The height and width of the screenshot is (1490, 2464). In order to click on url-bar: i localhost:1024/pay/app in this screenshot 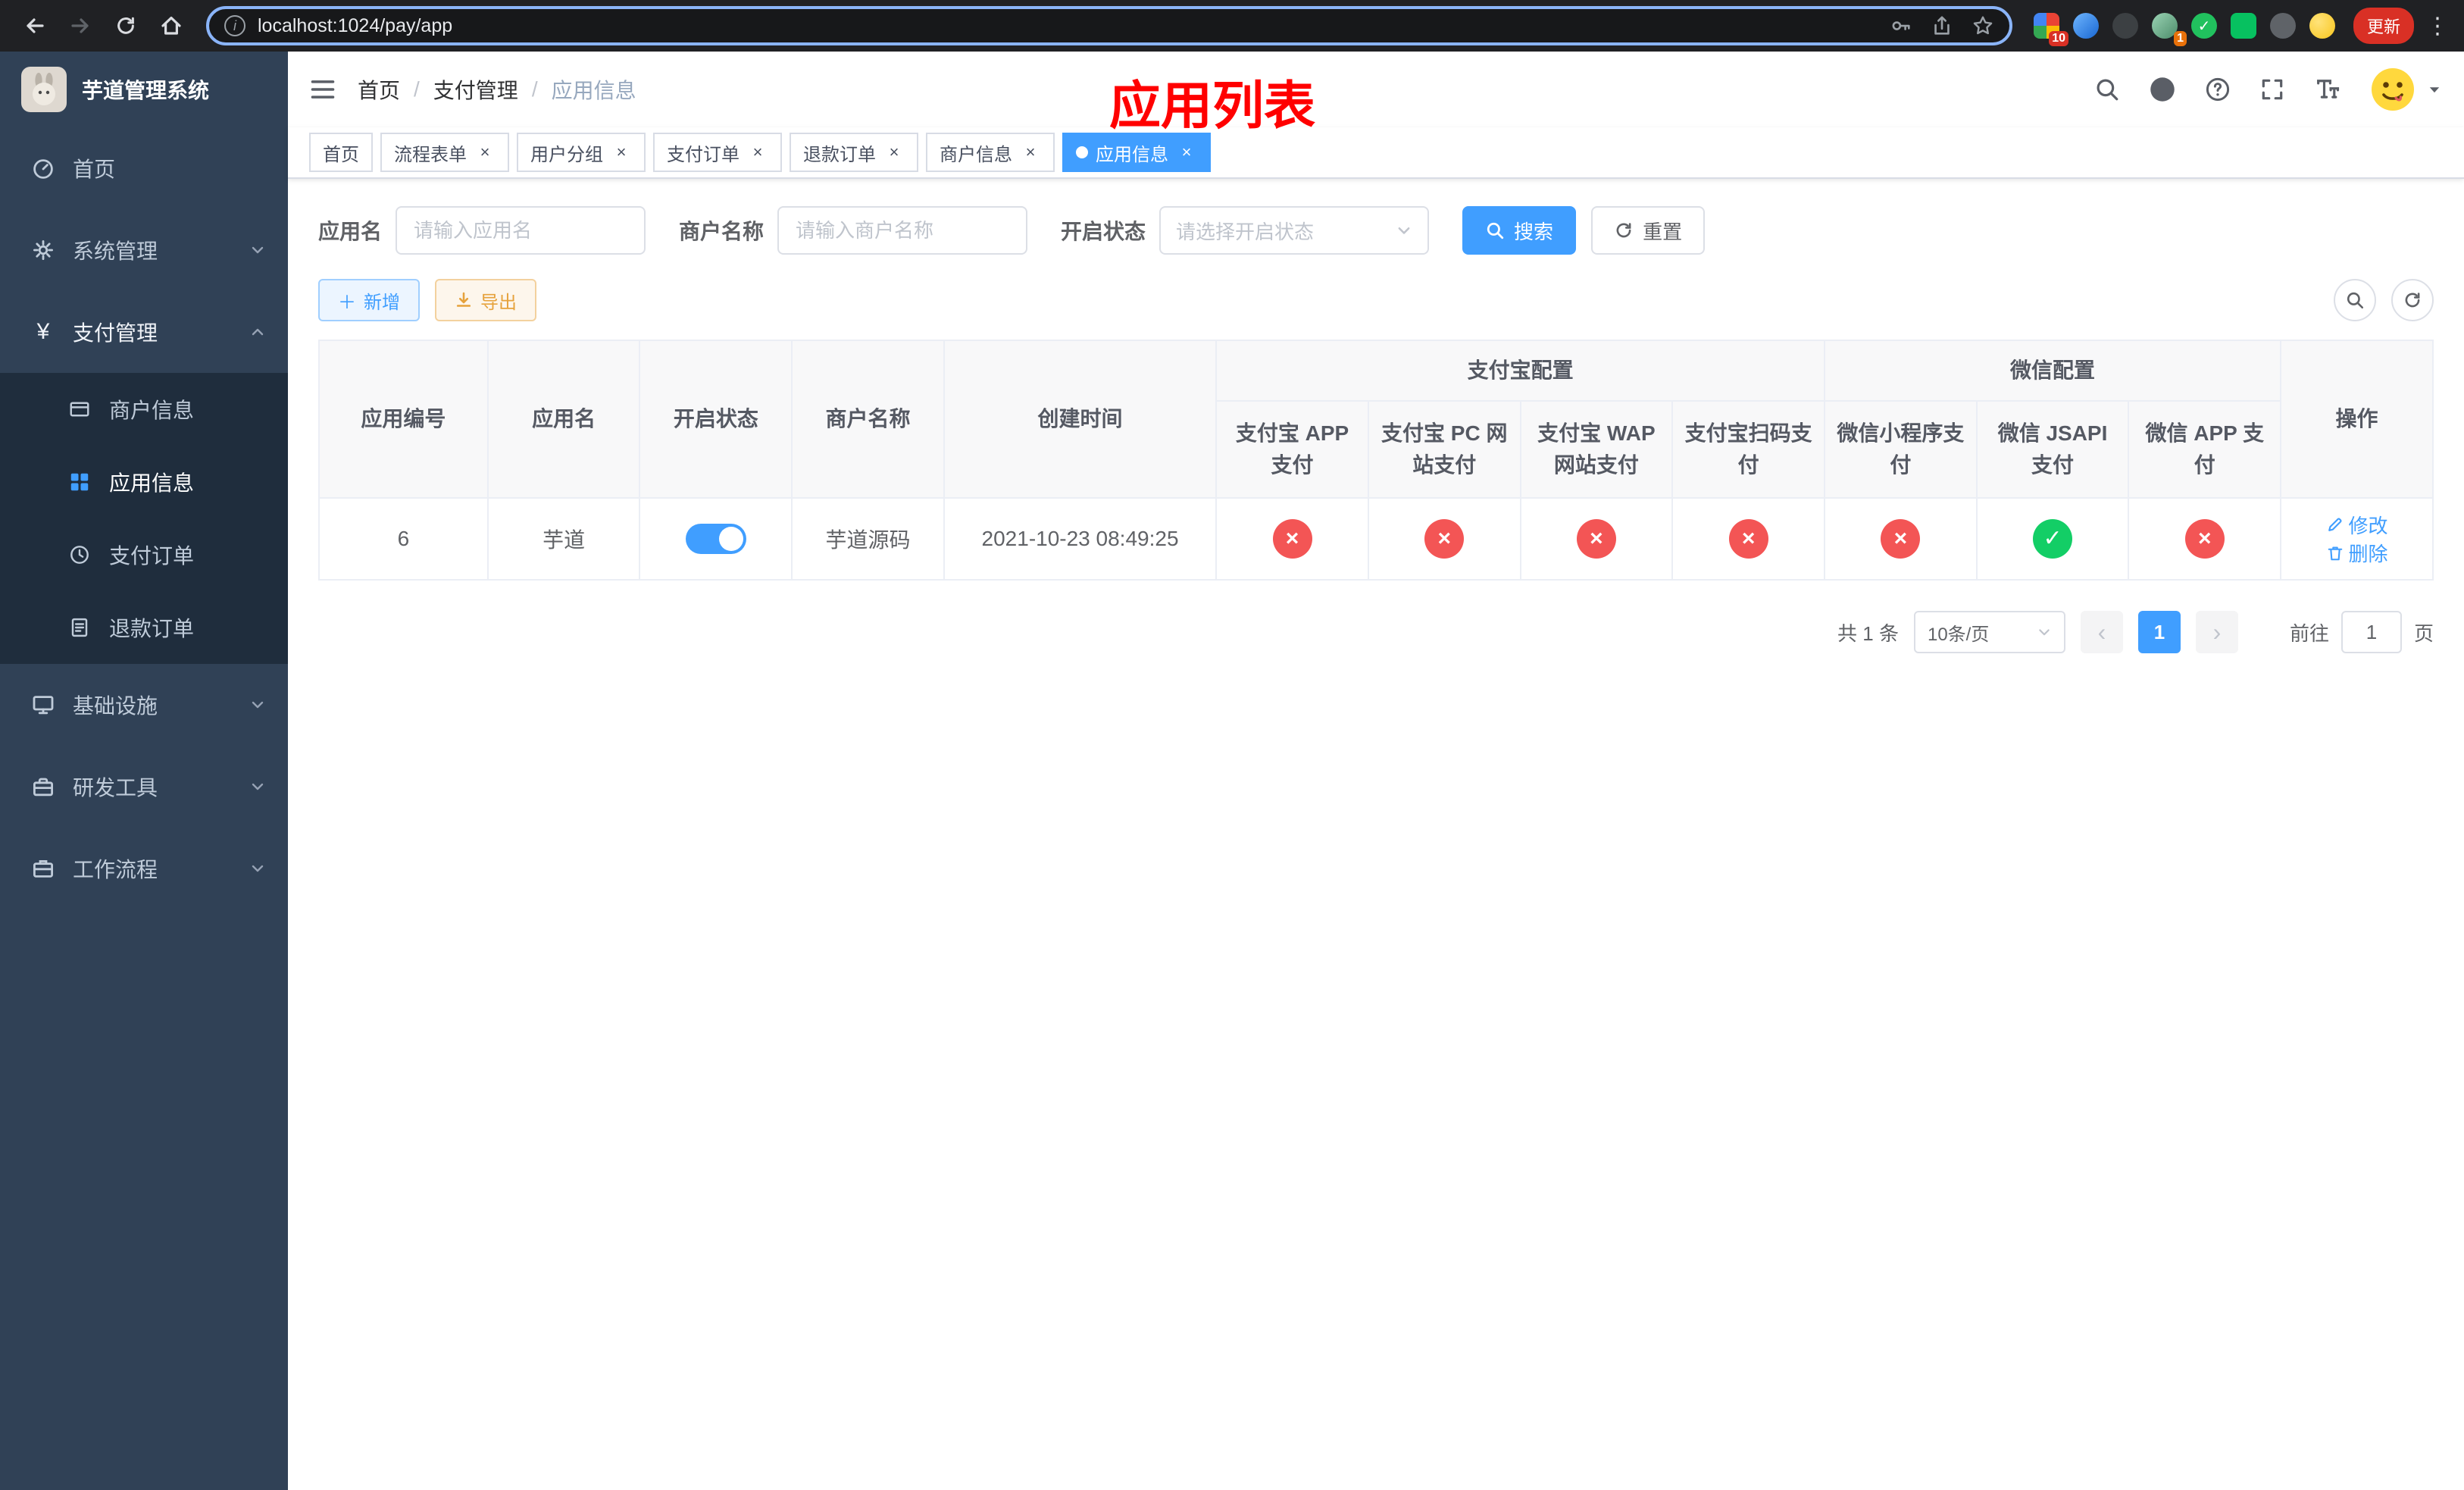, I will do `click(1109, 26)`.